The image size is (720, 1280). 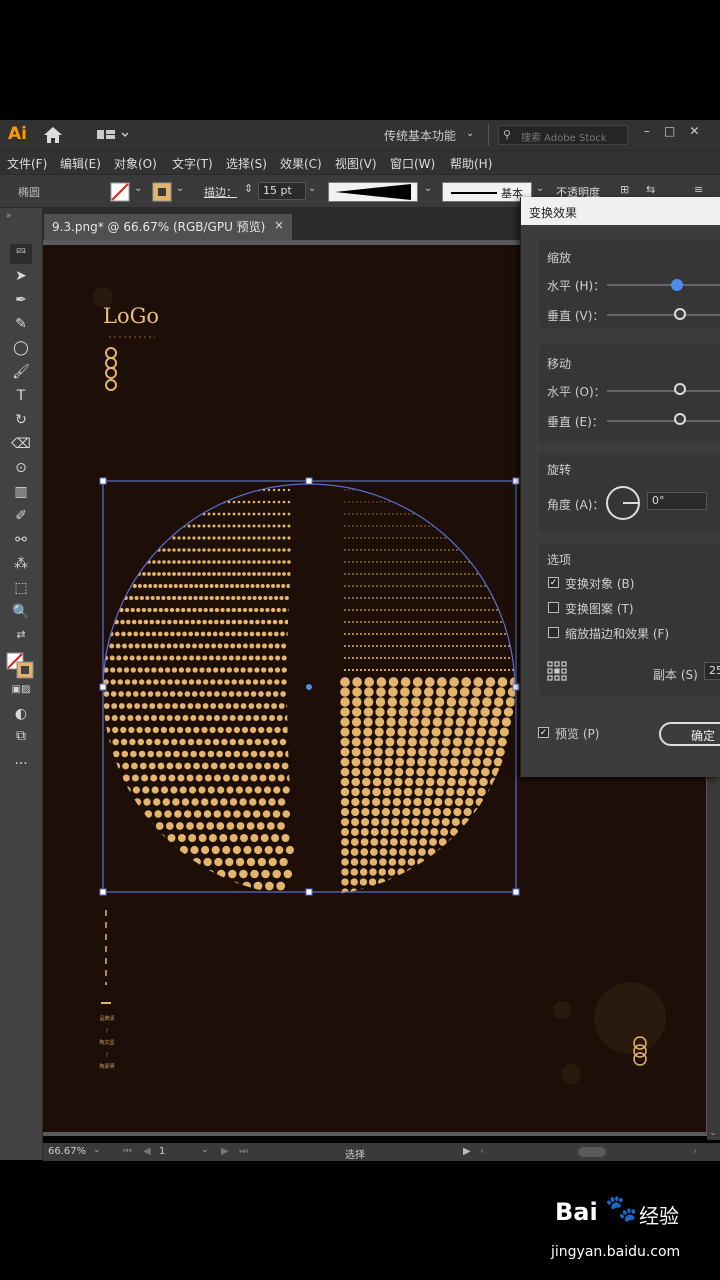 I want to click on stock-search-input: ⚲ 搜索 Adobe Stock, so click(x=563, y=135).